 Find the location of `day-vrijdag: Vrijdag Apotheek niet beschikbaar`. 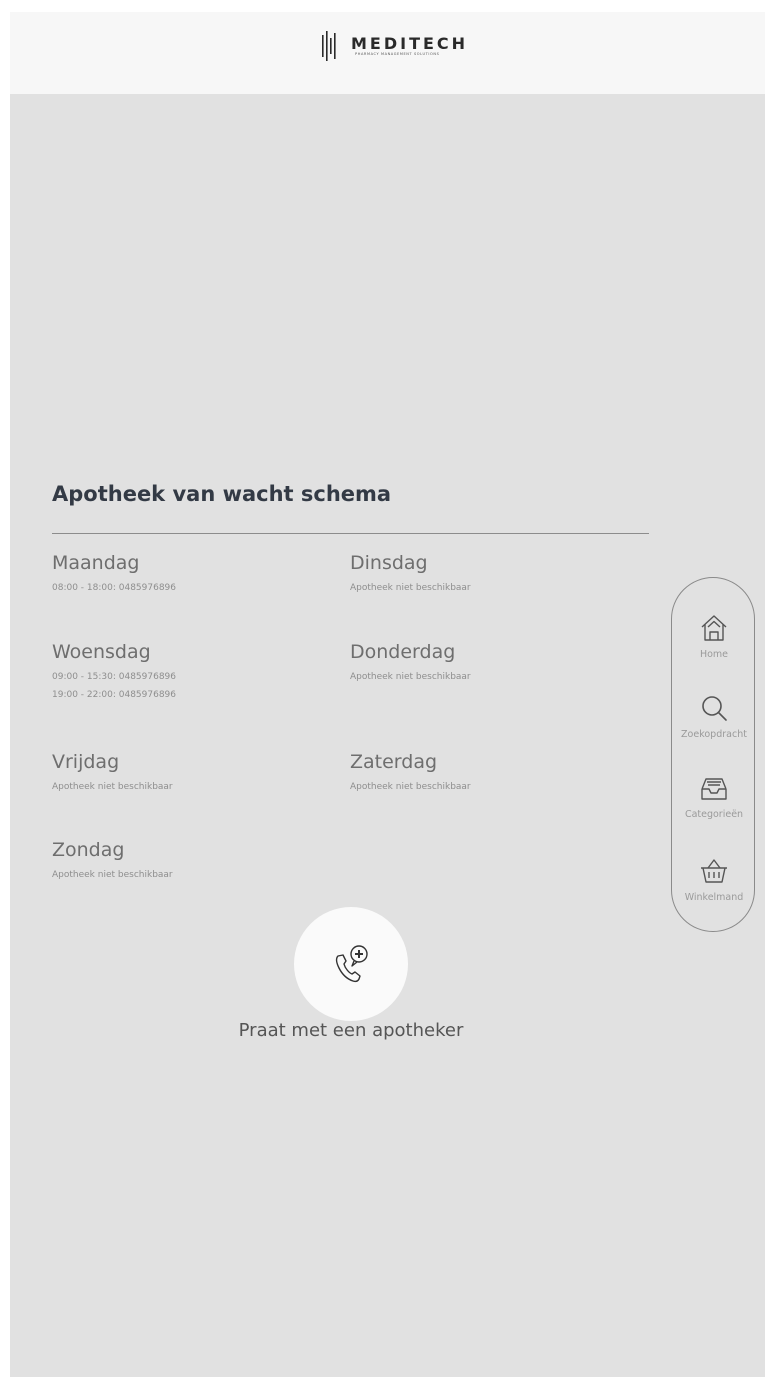

day-vrijdag: Vrijdag Apotheek niet beschikbaar is located at coordinates (182, 773).